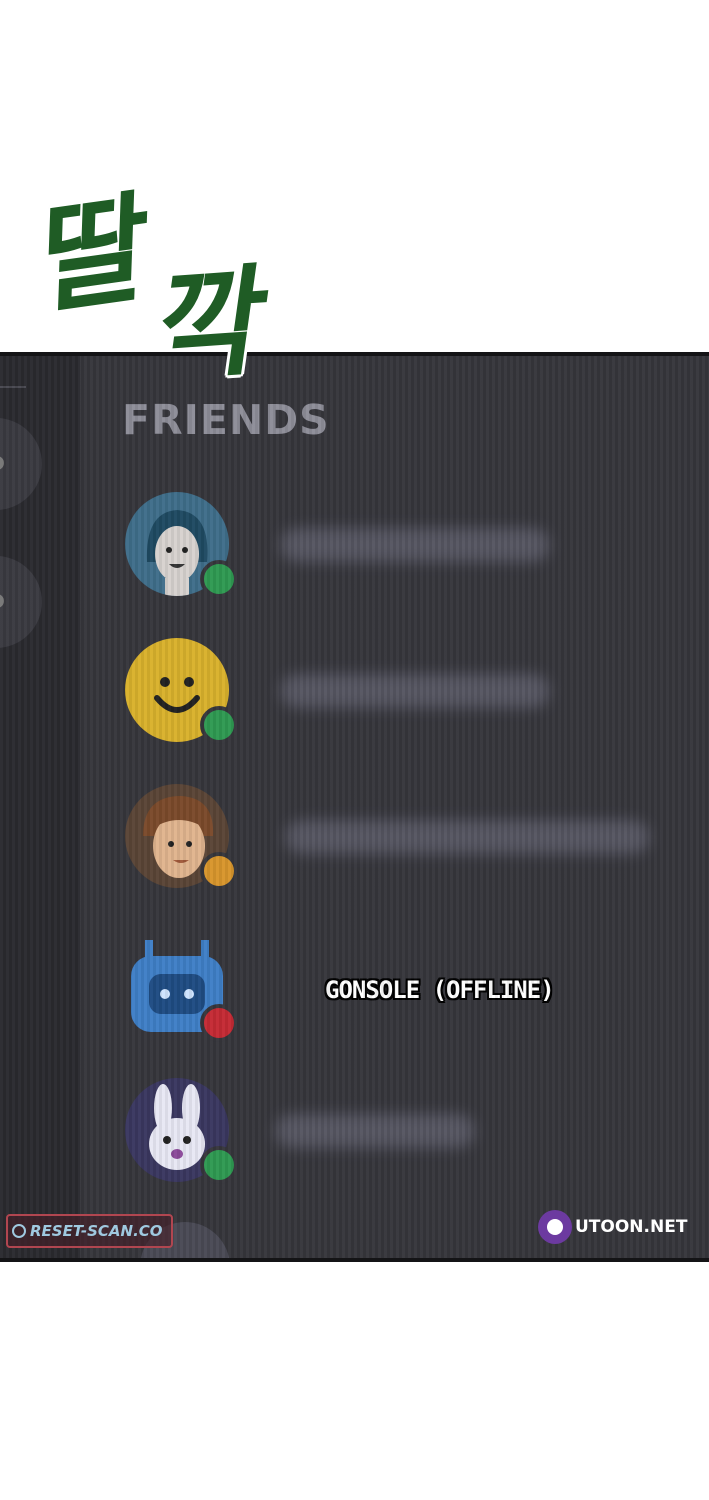 The height and width of the screenshot is (1500, 709). I want to click on site-watermark: UTOON.NET, so click(612, 1227).